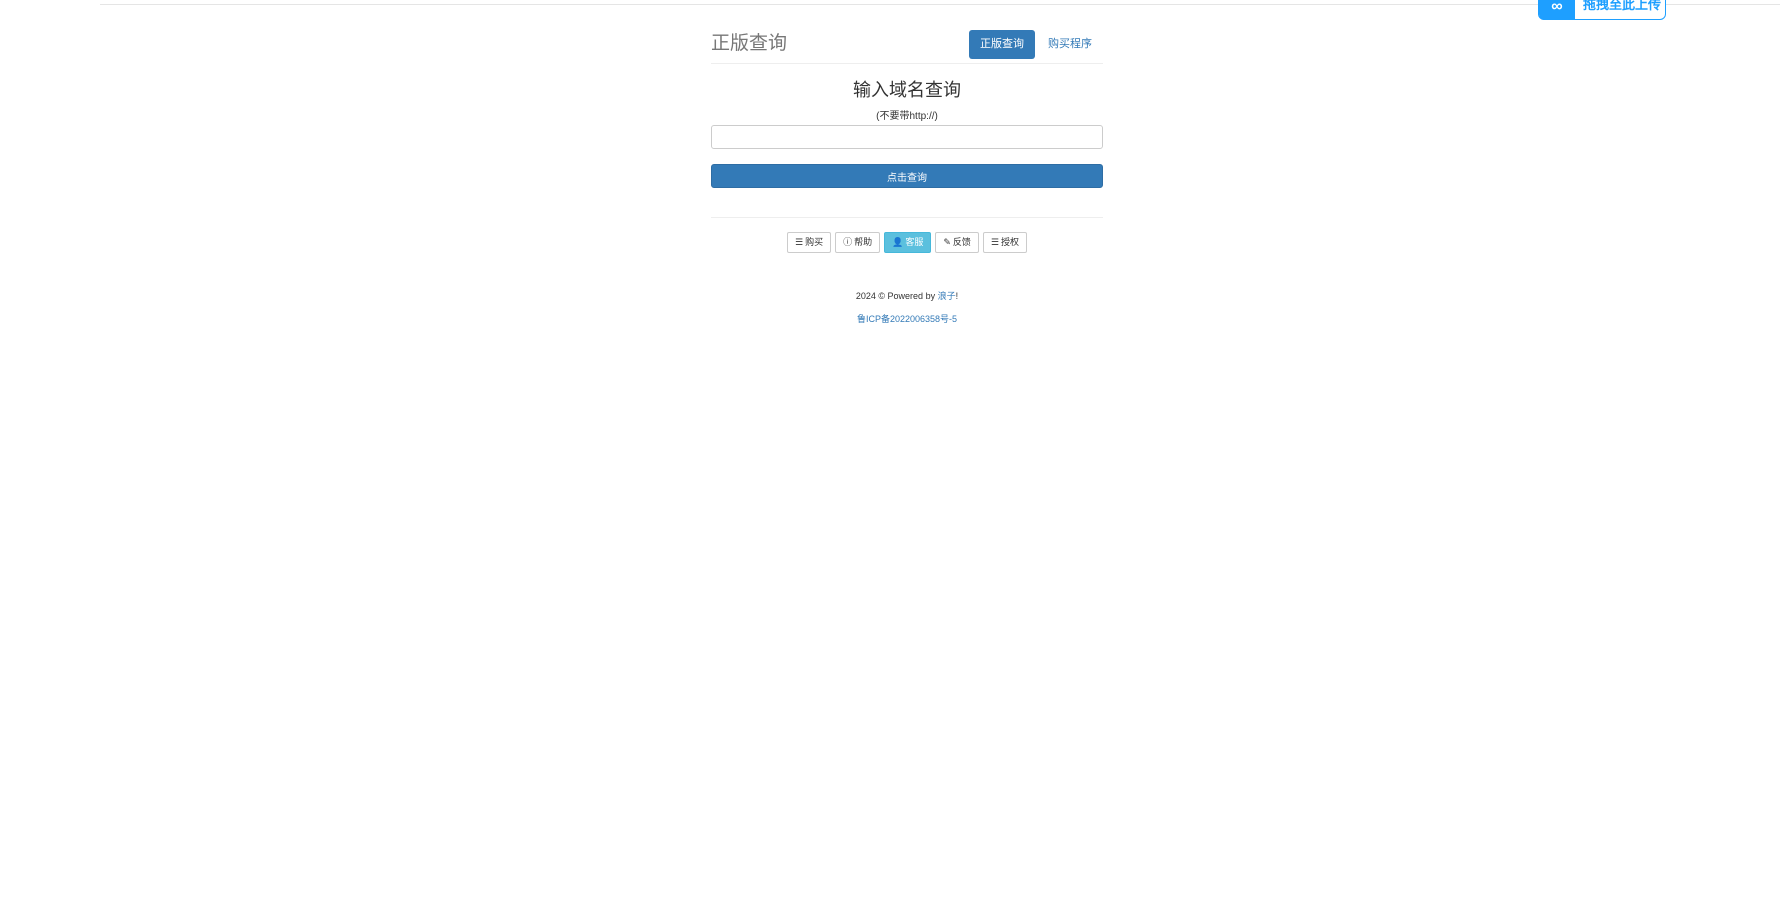 The image size is (1780, 908). I want to click on query-form: 输入域名查询 (不要带http://) 点击查询, so click(907, 132).